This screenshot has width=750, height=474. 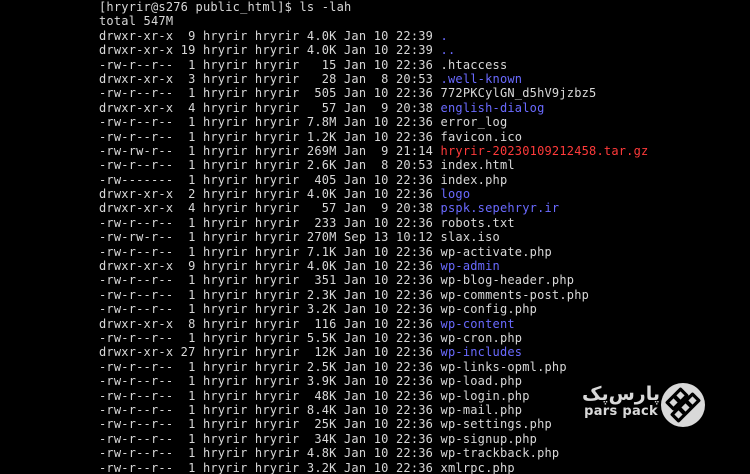 What do you see at coordinates (485, 395) in the screenshot?
I see `file-name: wp-login.php` at bounding box center [485, 395].